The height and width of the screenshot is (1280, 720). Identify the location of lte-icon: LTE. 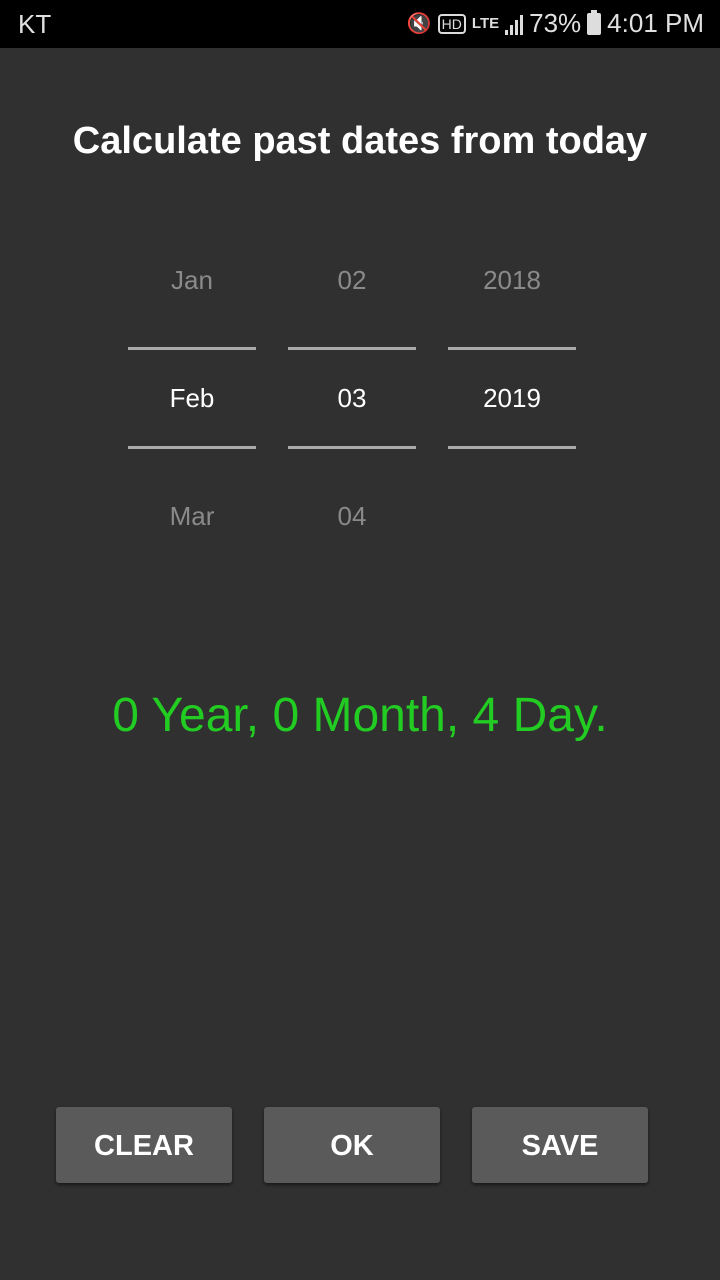
(485, 23).